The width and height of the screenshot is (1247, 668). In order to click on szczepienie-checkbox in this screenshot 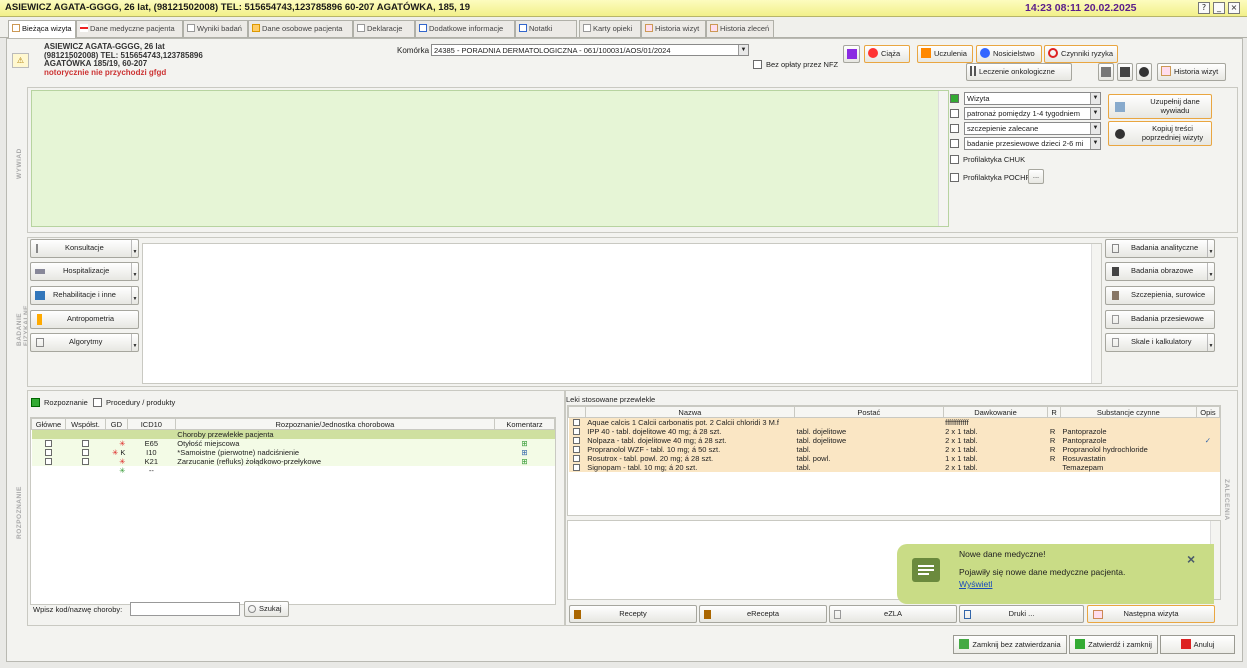, I will do `click(954, 128)`.